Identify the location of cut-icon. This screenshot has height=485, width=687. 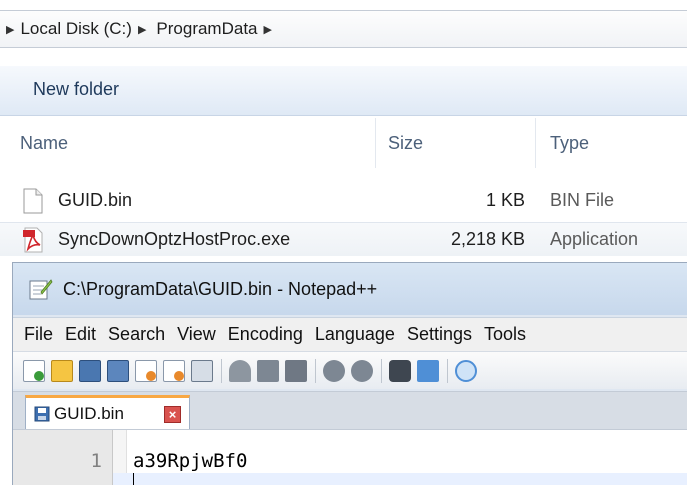
(240, 370).